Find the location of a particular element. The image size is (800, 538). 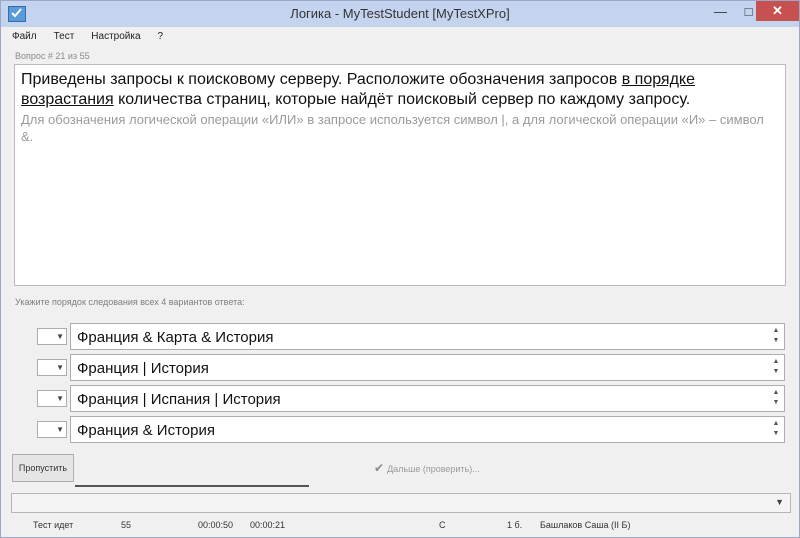

status-grade: С is located at coordinates (442, 525).